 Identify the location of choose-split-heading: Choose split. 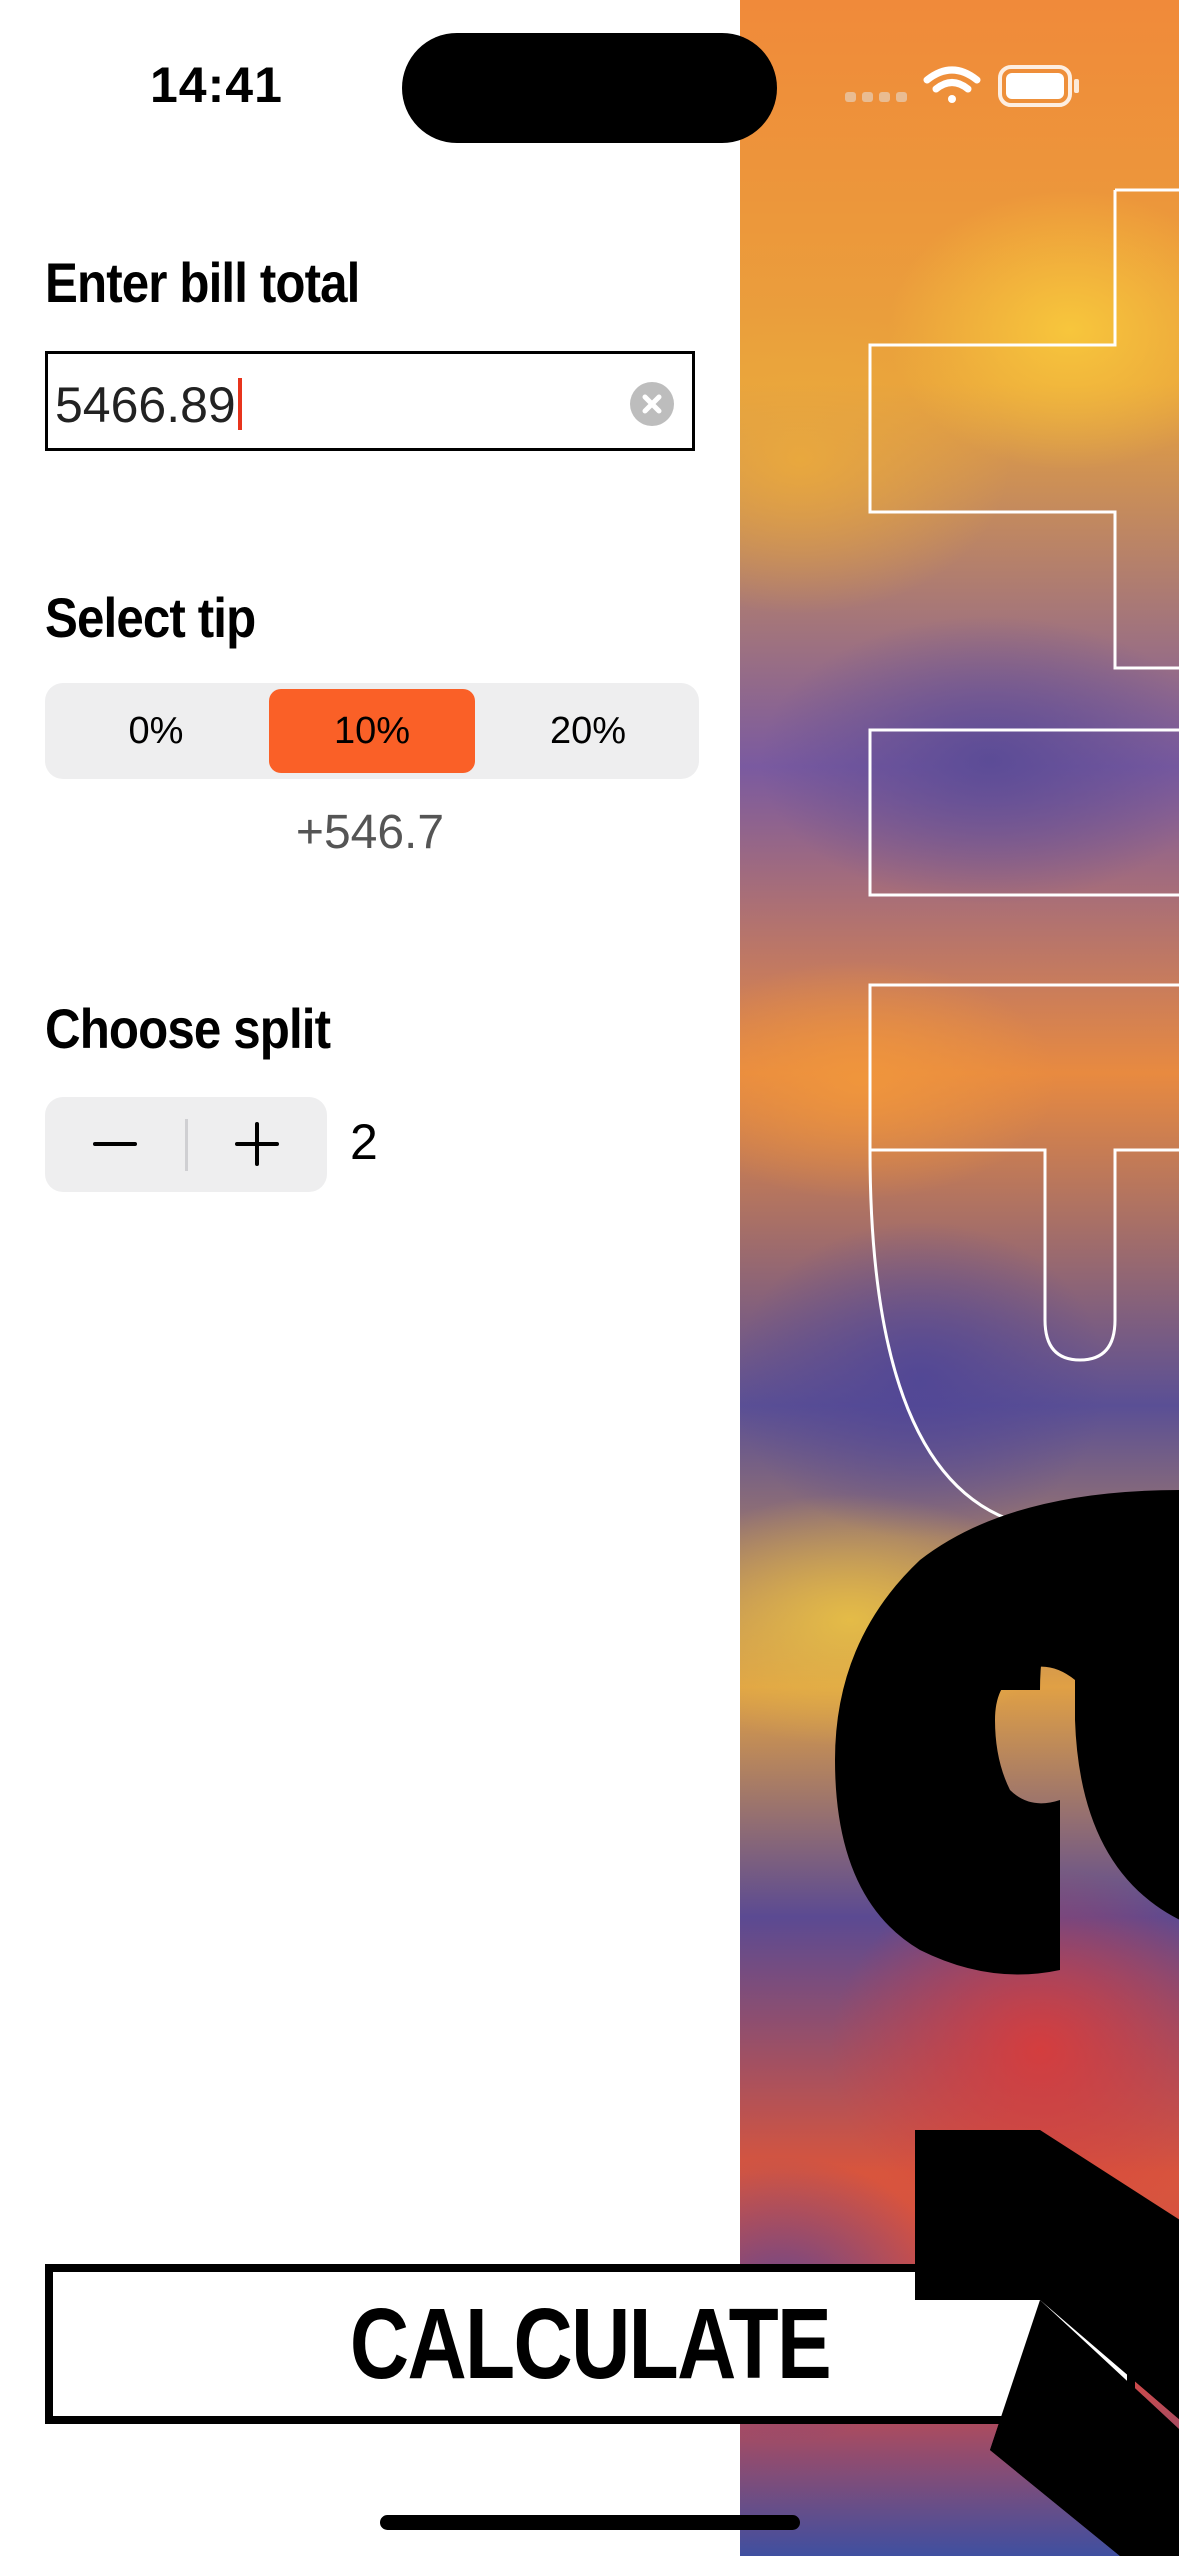
(188, 1028).